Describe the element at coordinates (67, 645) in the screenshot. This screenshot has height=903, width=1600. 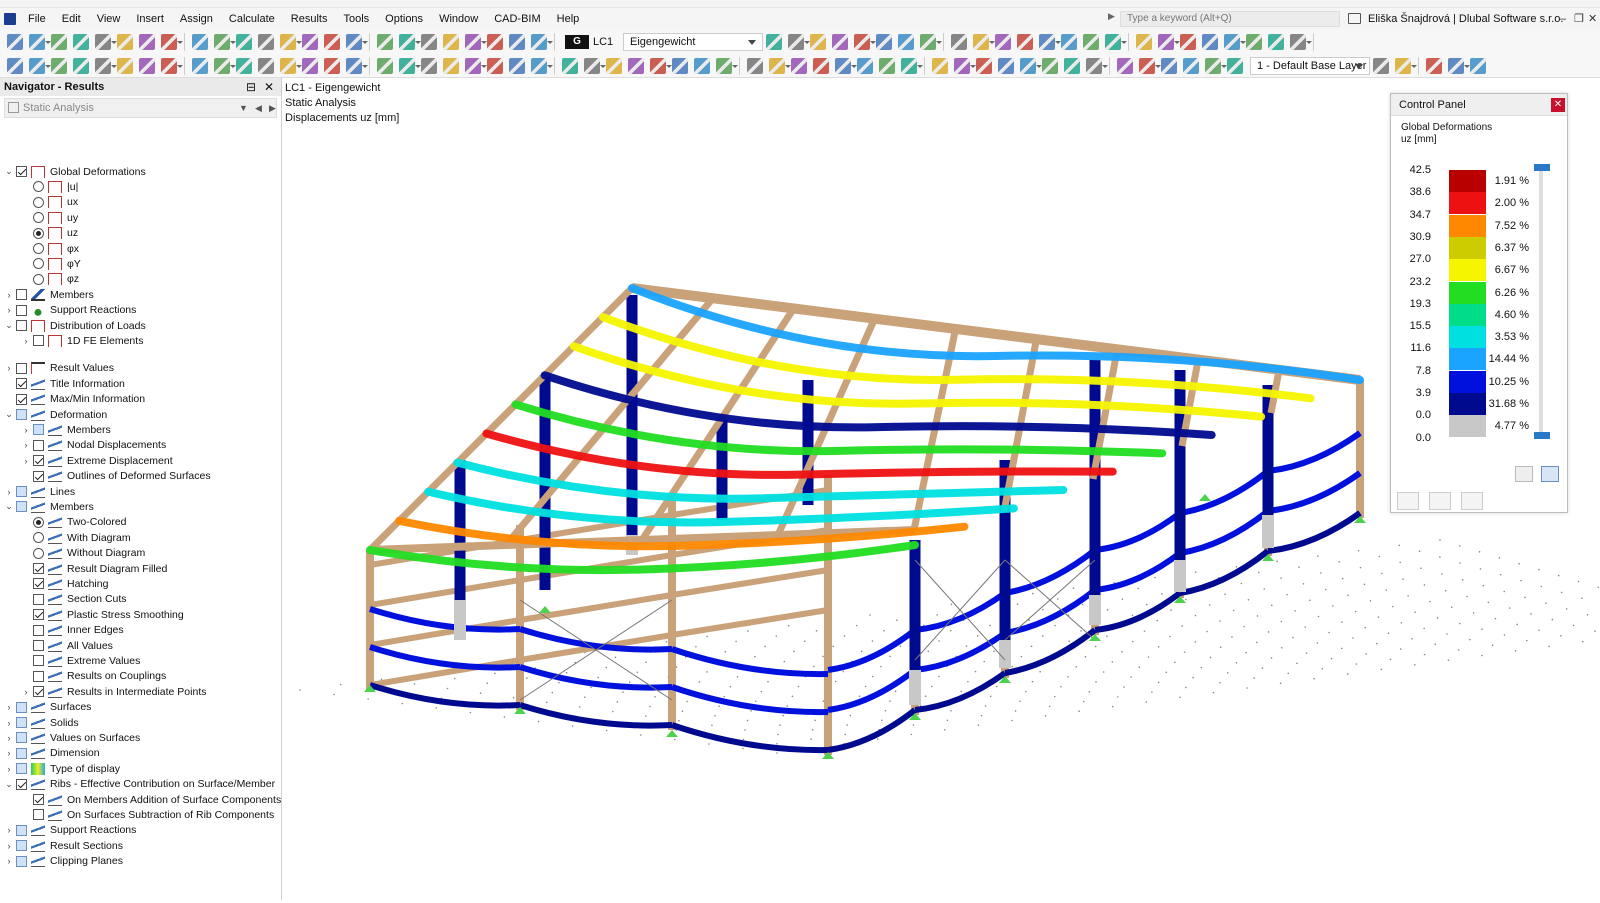
I see `tree-item: All Values` at that location.